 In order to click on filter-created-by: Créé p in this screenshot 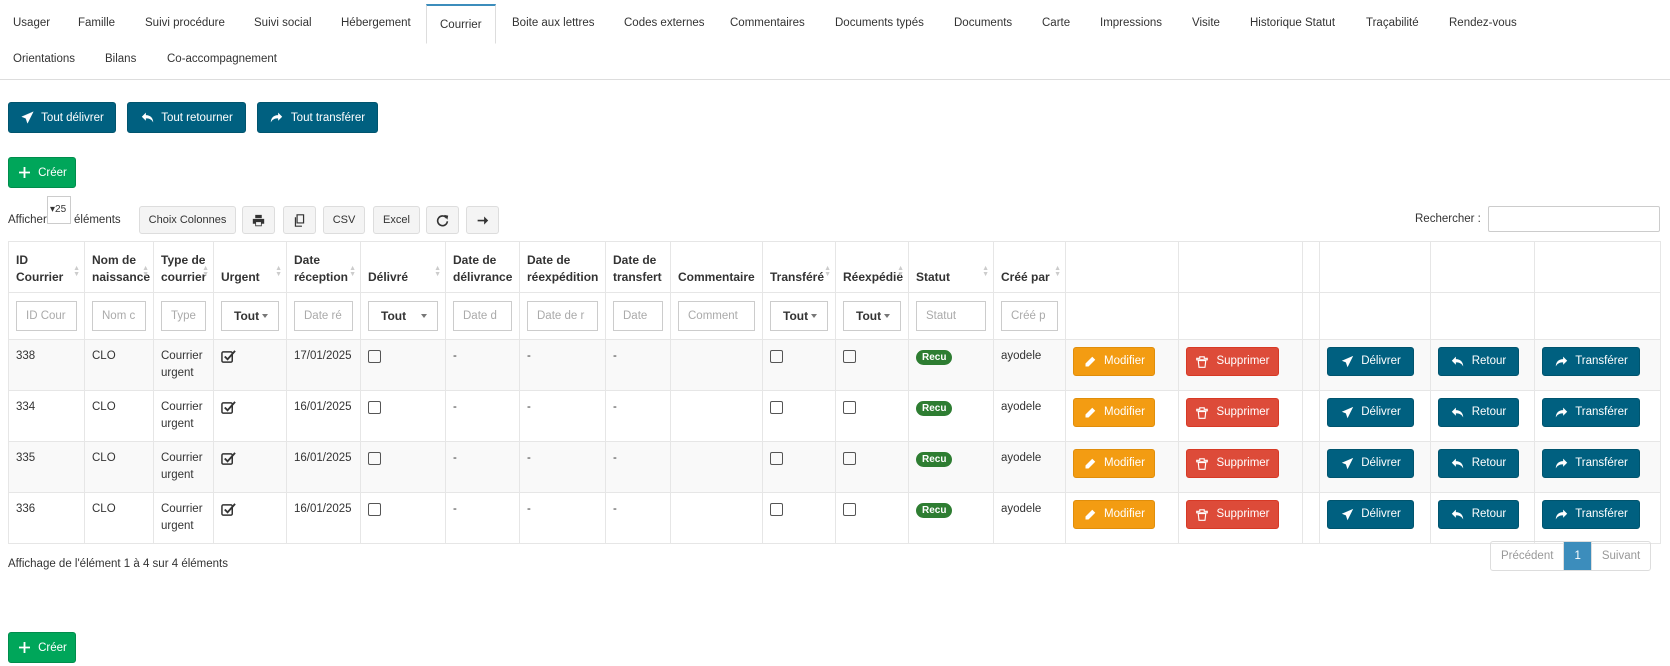, I will do `click(1029, 316)`.